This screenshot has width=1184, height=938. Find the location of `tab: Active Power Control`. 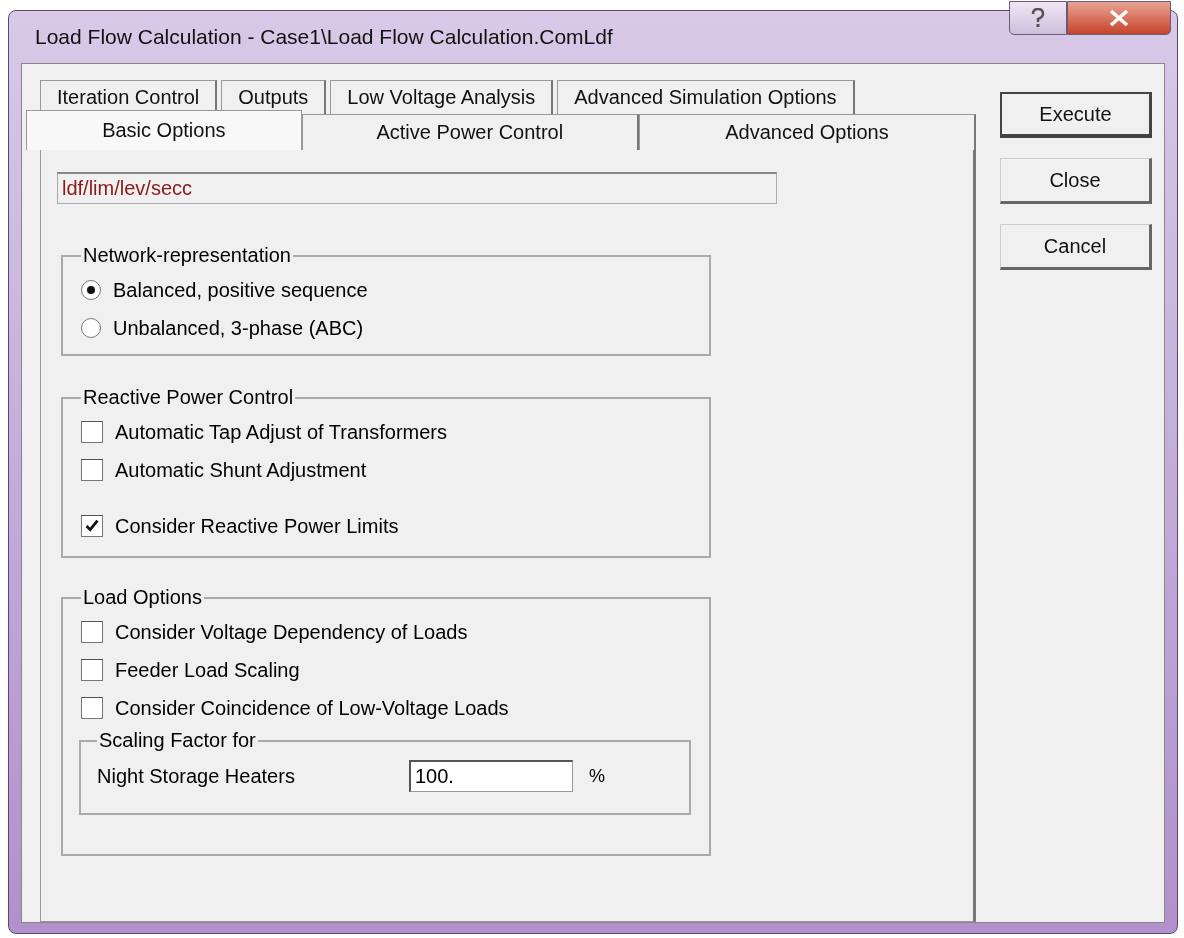

tab: Active Power Control is located at coordinates (470, 132).